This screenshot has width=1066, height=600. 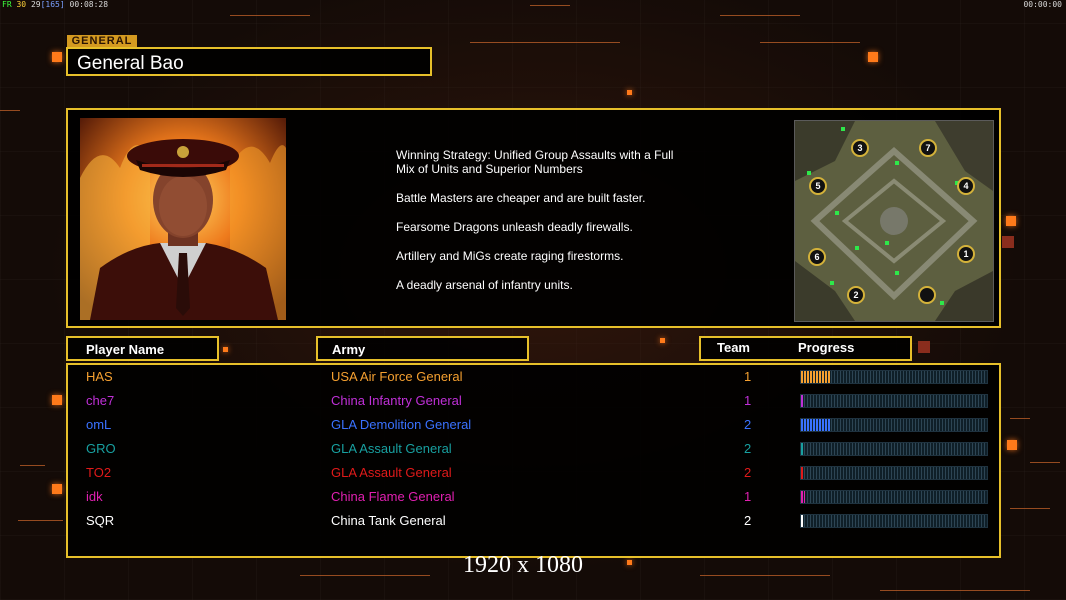 I want to click on general-portrait, so click(x=183, y=219).